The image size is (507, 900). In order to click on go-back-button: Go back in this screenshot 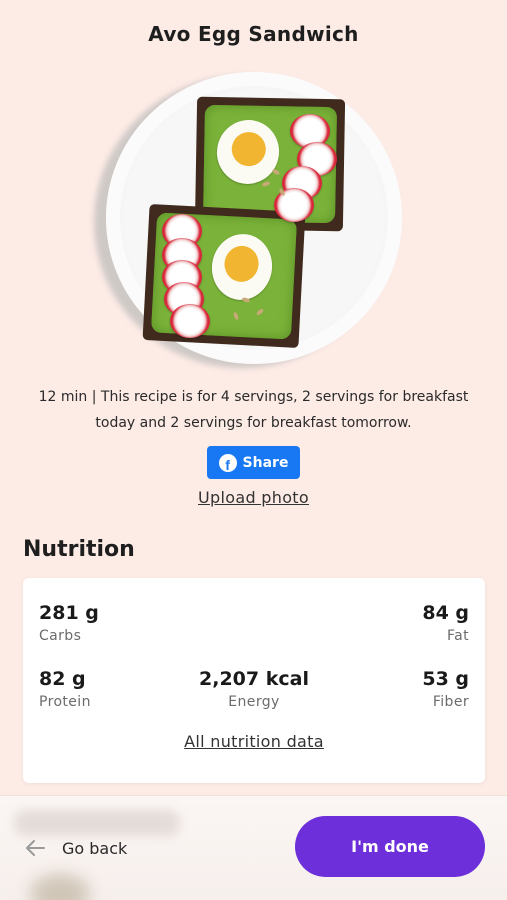, I will do `click(75, 848)`.